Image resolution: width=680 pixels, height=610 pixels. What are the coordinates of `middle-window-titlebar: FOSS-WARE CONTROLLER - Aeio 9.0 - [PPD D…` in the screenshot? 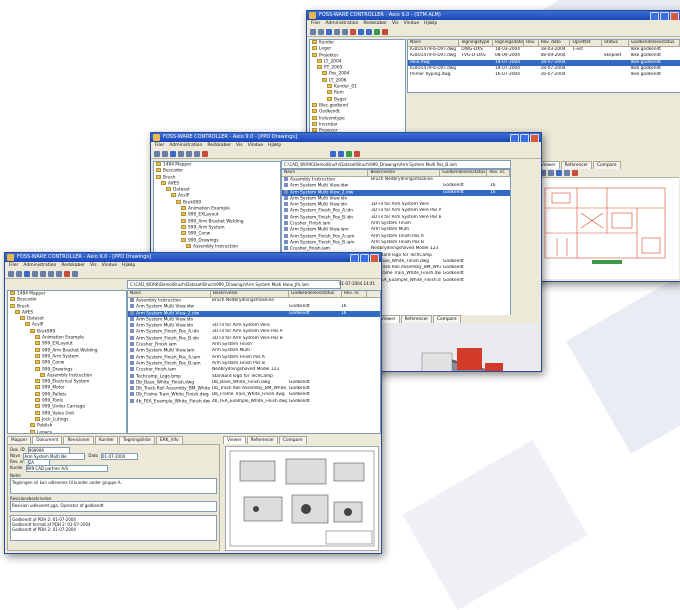 It's located at (346, 137).